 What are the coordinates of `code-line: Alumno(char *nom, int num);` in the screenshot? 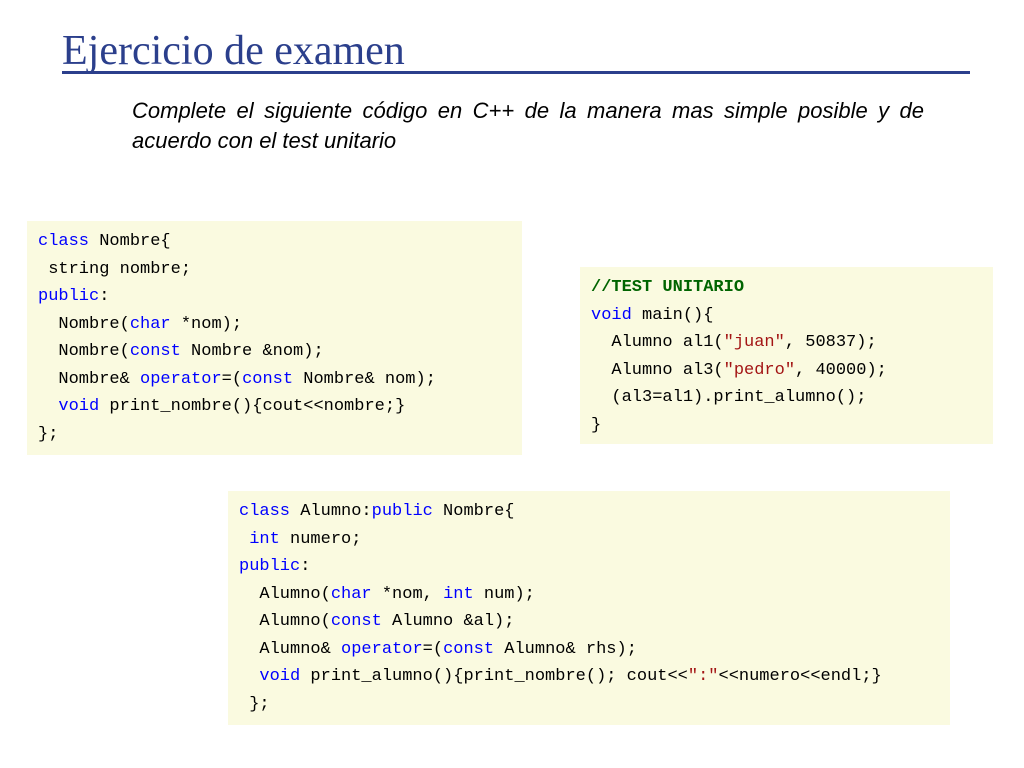 It's located at (594, 595).